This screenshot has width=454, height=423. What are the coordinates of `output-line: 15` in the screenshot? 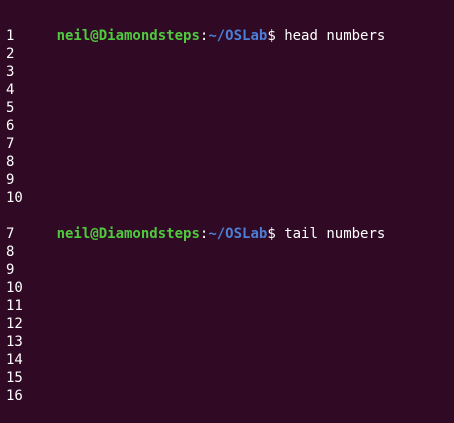 It's located at (14, 378).